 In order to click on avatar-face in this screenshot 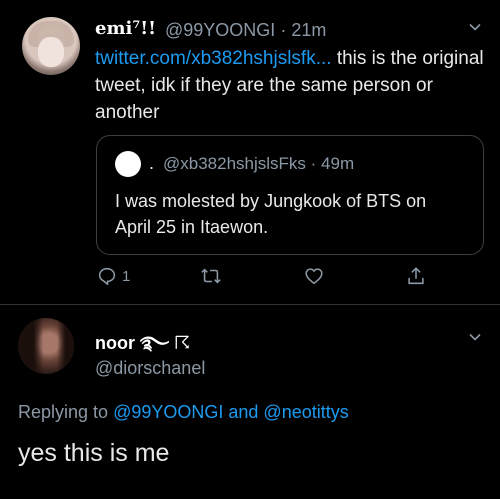, I will do `click(51, 52)`.